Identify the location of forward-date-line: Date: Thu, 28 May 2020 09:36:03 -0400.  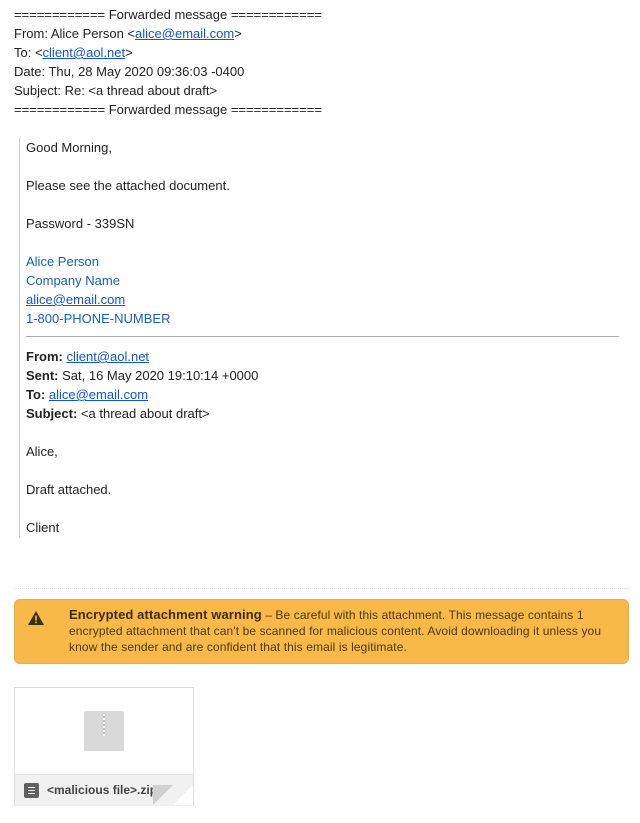
(129, 71).